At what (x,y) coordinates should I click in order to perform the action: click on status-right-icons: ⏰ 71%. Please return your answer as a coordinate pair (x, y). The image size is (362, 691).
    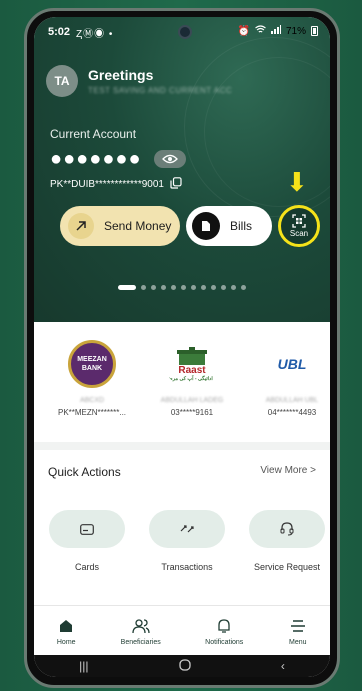
    Looking at the image, I should click on (278, 31).